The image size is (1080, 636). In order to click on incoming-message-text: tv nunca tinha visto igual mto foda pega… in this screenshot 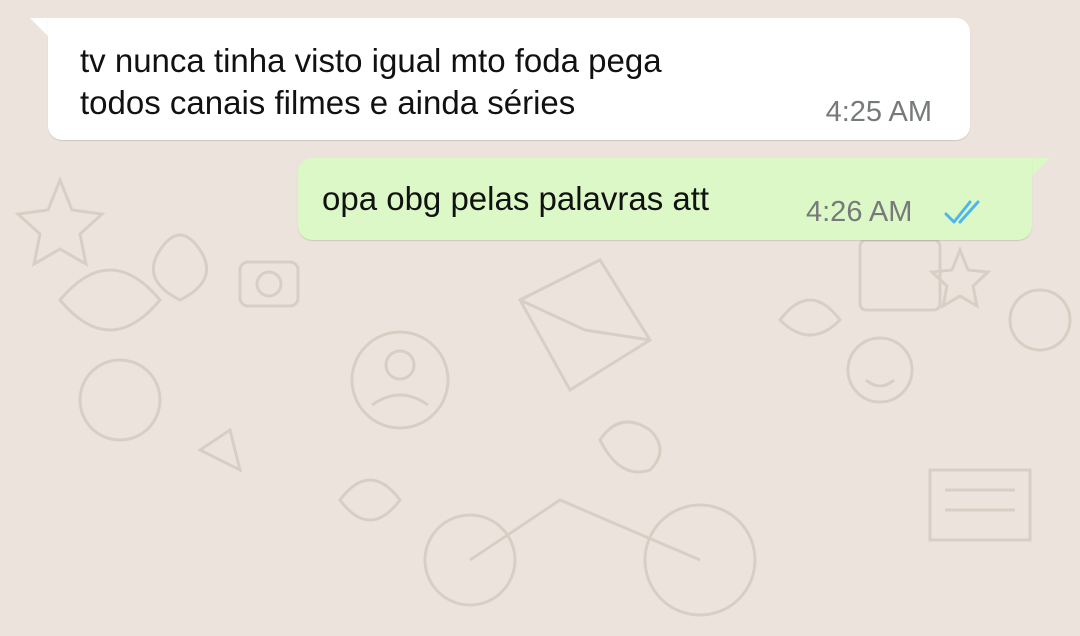, I will do `click(371, 81)`.